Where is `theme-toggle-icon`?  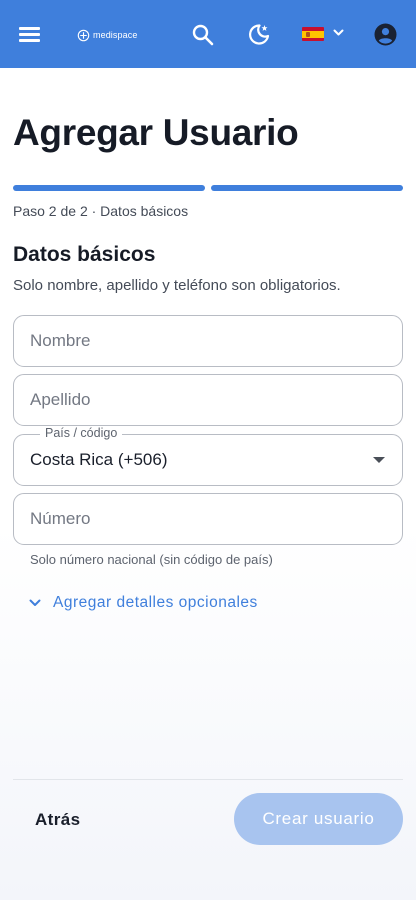
theme-toggle-icon is located at coordinates (259, 34).